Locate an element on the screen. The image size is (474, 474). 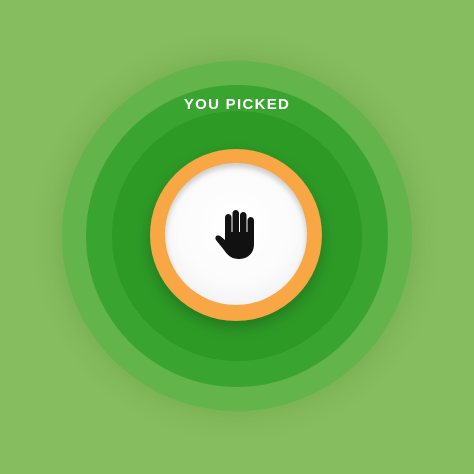
picked-choice-token is located at coordinates (236, 235).